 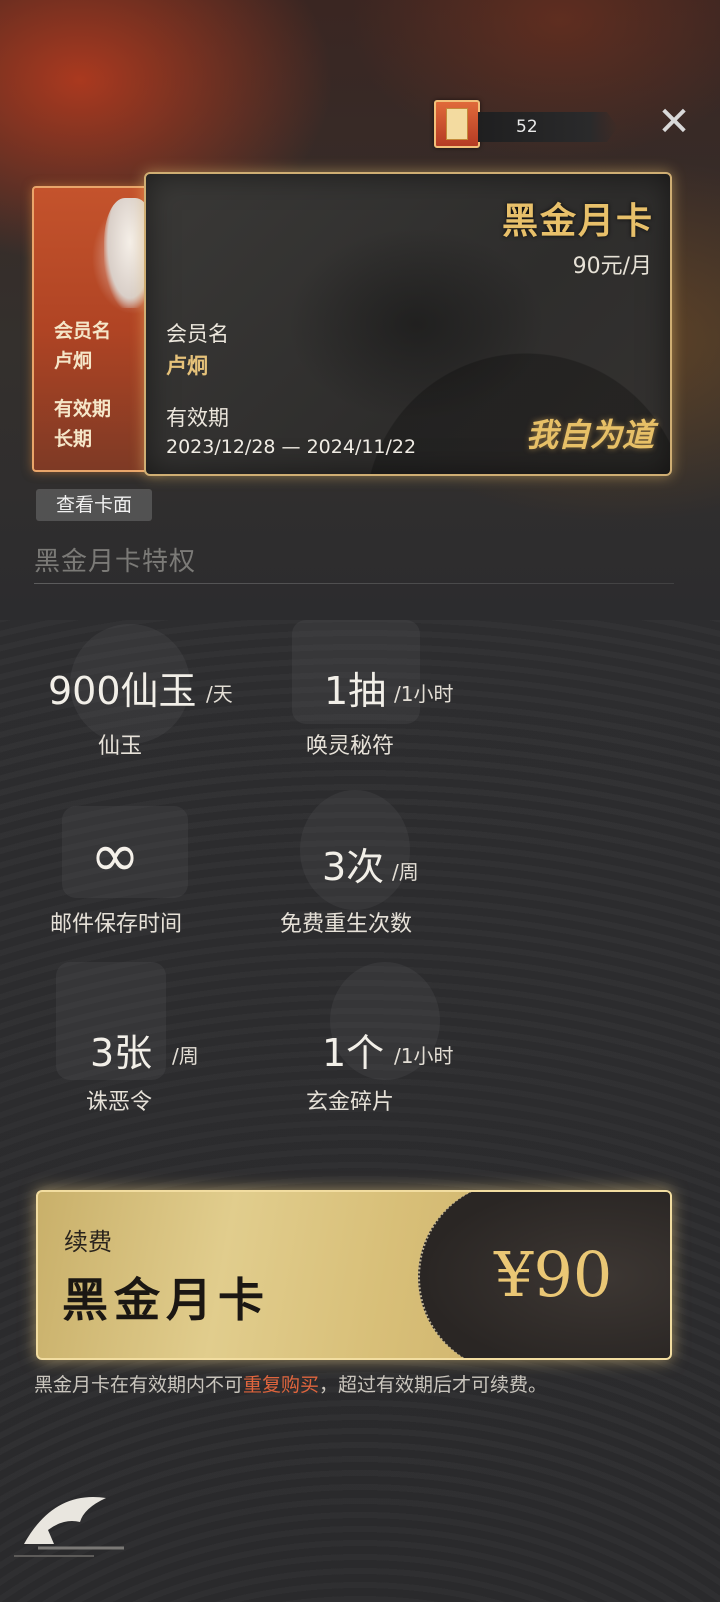 I want to click on renew-price: ¥90, so click(x=553, y=1274).